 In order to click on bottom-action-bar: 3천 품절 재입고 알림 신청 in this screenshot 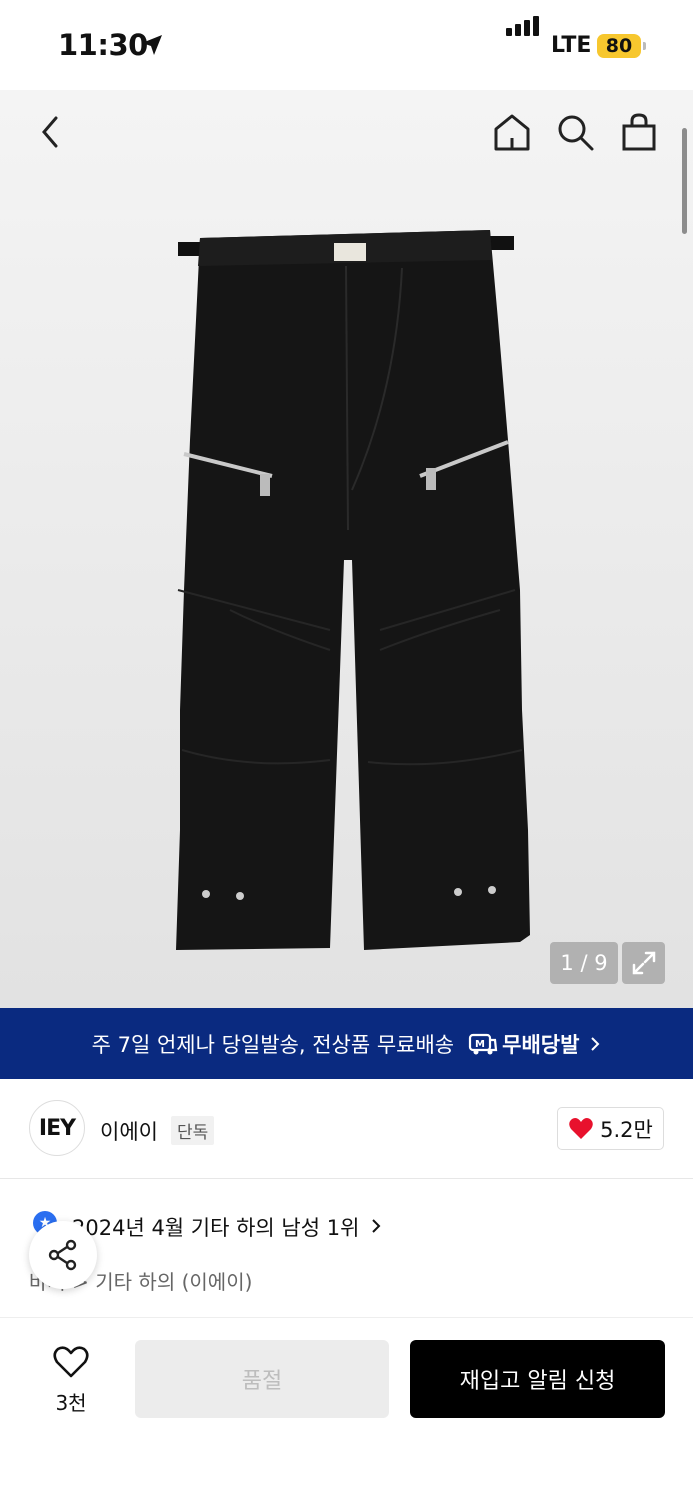, I will do `click(346, 1409)`.